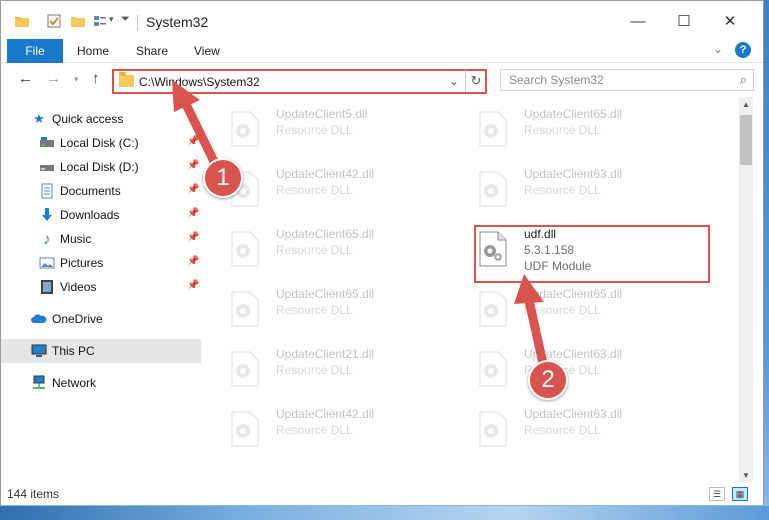 This screenshot has width=769, height=520. I want to click on step-badge-1: 1, so click(223, 178).